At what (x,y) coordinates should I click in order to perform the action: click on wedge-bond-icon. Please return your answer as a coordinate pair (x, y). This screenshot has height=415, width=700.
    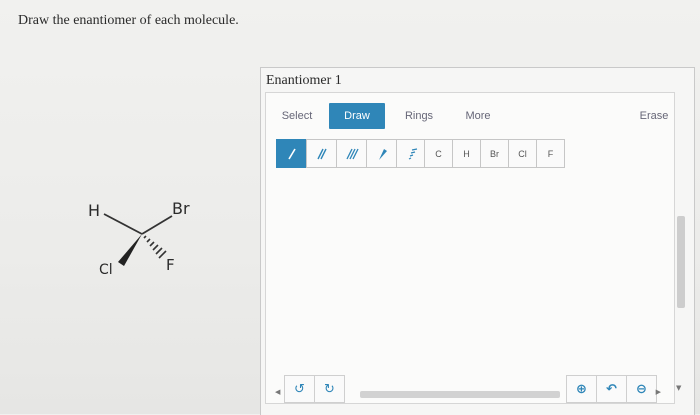
    Looking at the image, I should click on (382, 154).